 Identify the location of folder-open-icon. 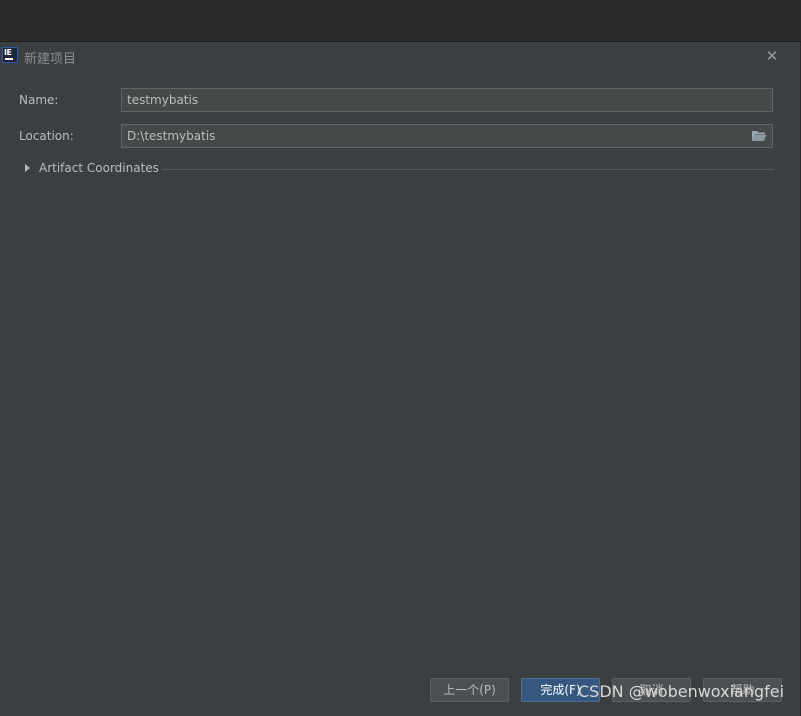
(759, 136).